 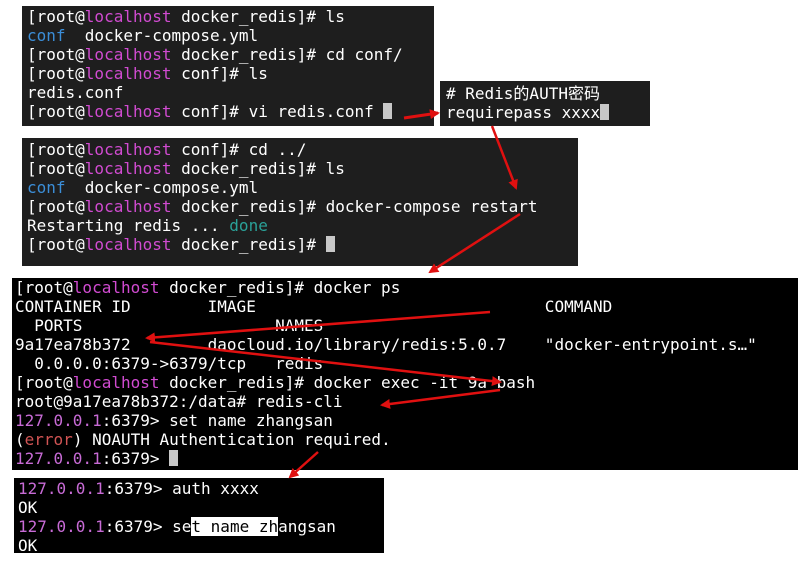 I want to click on redis-cli-line: 127.0.0.1:6379>, so click(x=406, y=458).